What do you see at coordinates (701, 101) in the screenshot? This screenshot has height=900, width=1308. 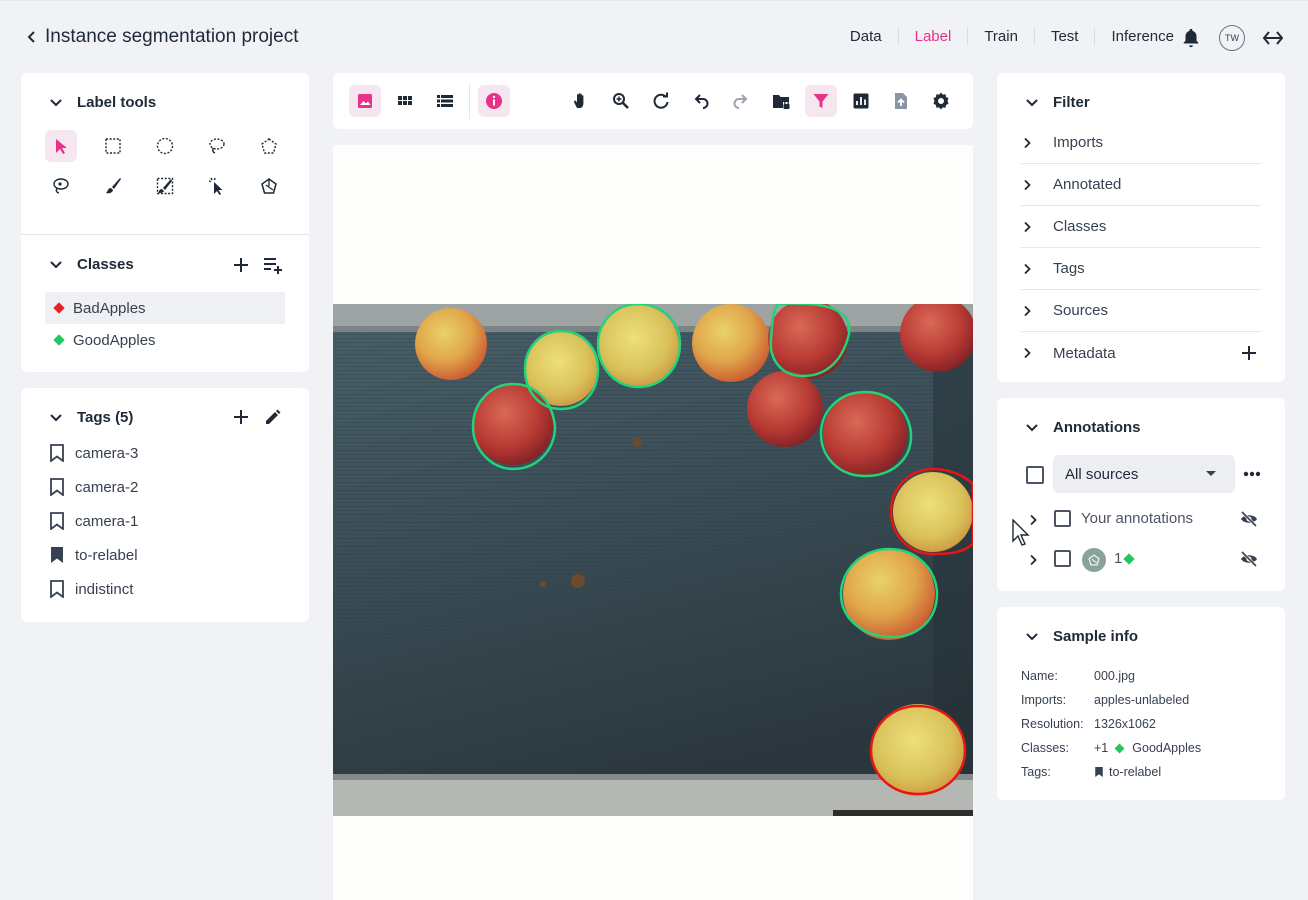 I see `undo-button` at bounding box center [701, 101].